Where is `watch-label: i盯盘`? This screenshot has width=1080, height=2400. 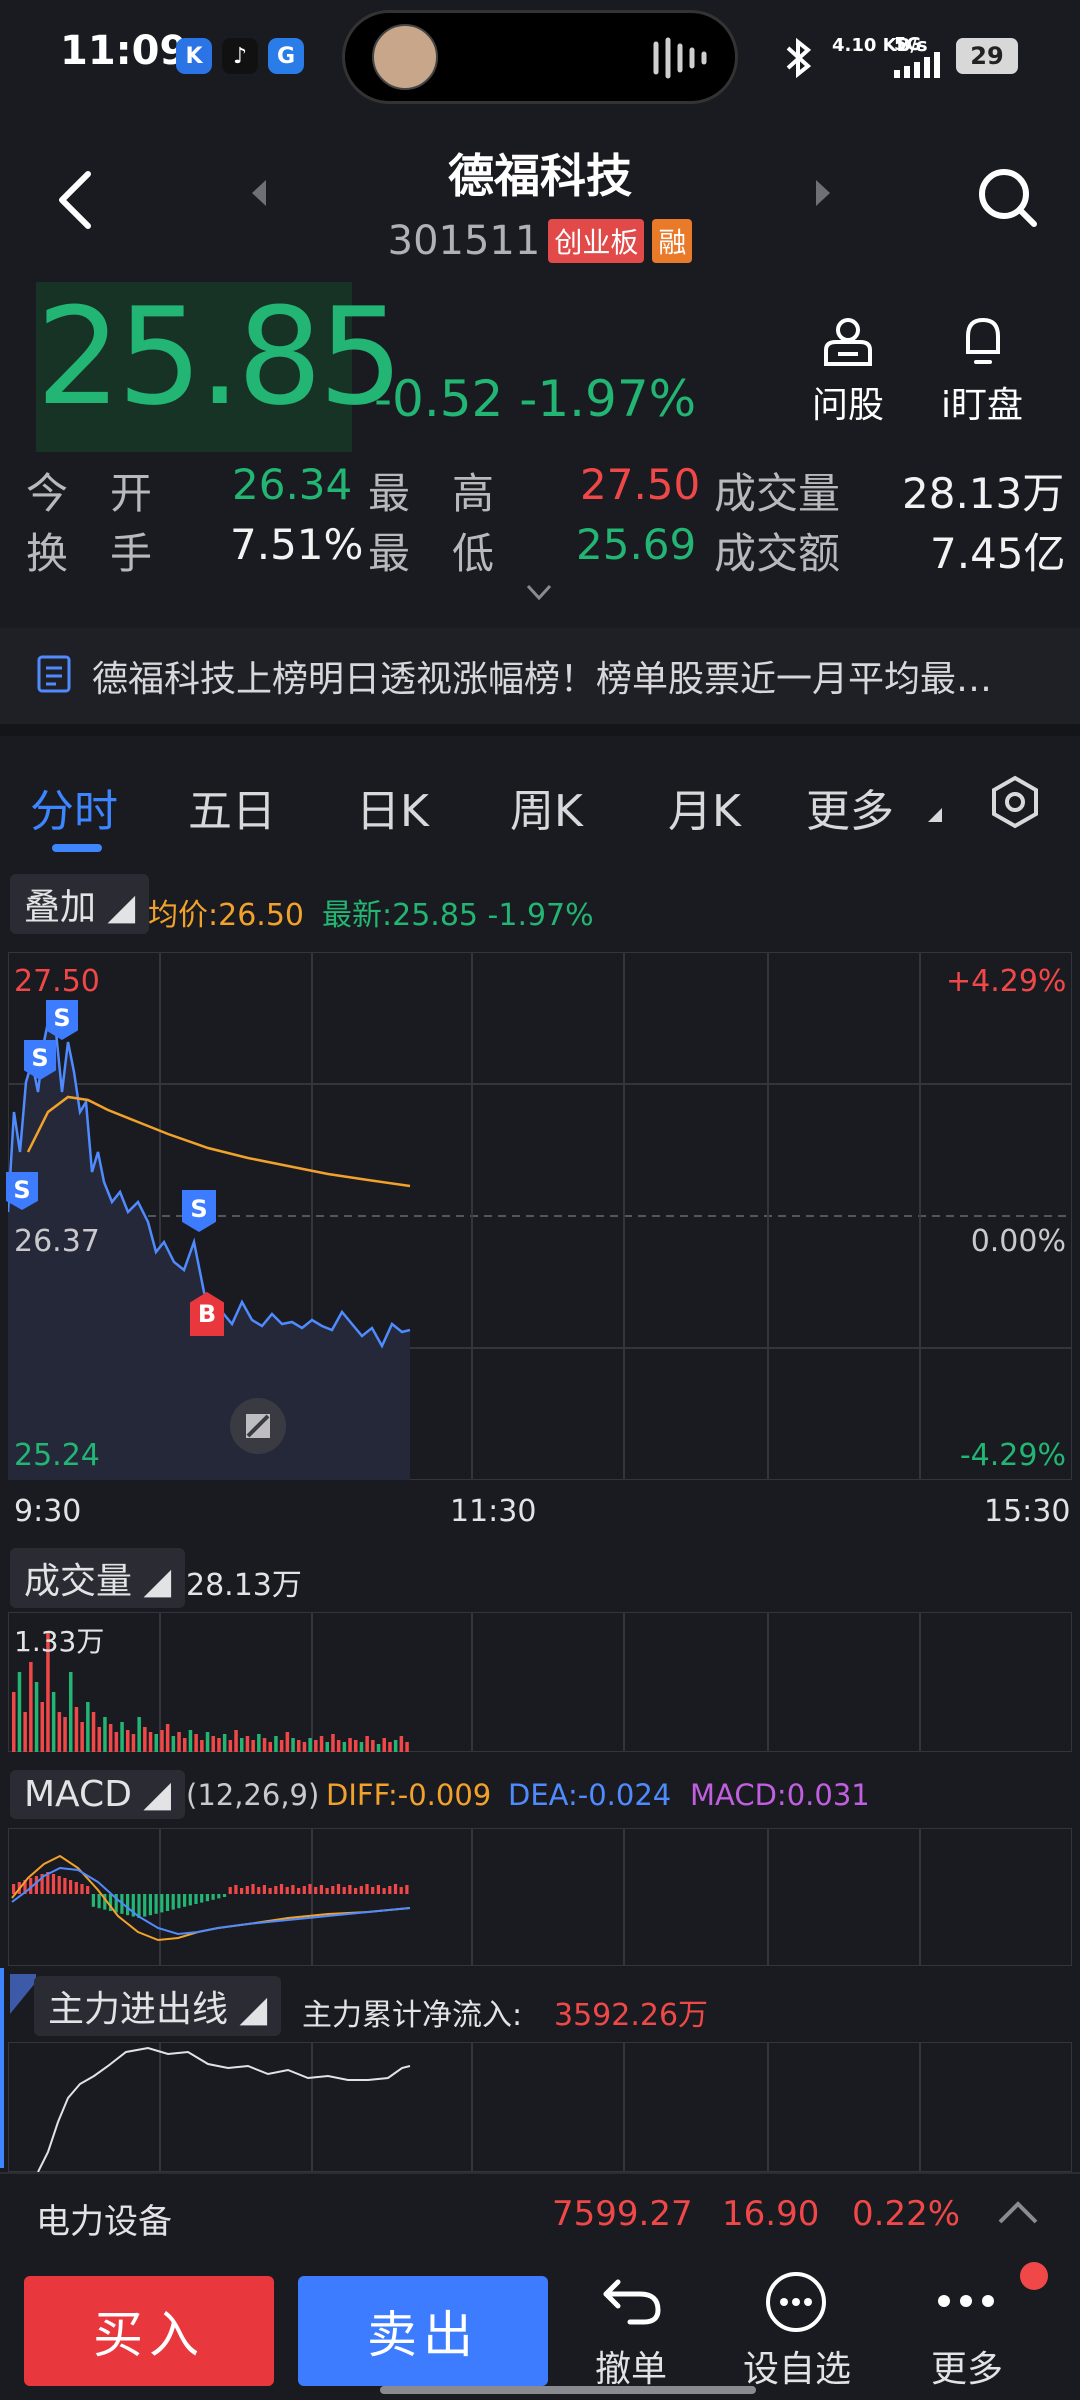
watch-label: i盯盘 is located at coordinates (982, 402).